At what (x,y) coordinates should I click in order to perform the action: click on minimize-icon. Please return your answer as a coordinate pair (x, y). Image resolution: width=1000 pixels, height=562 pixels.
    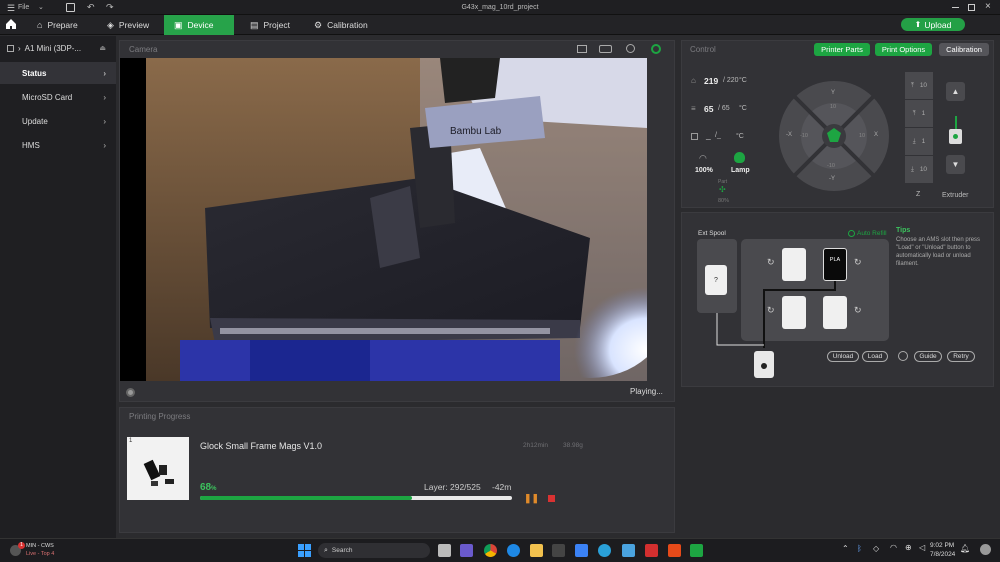
    Looking at the image, I should click on (955, 7).